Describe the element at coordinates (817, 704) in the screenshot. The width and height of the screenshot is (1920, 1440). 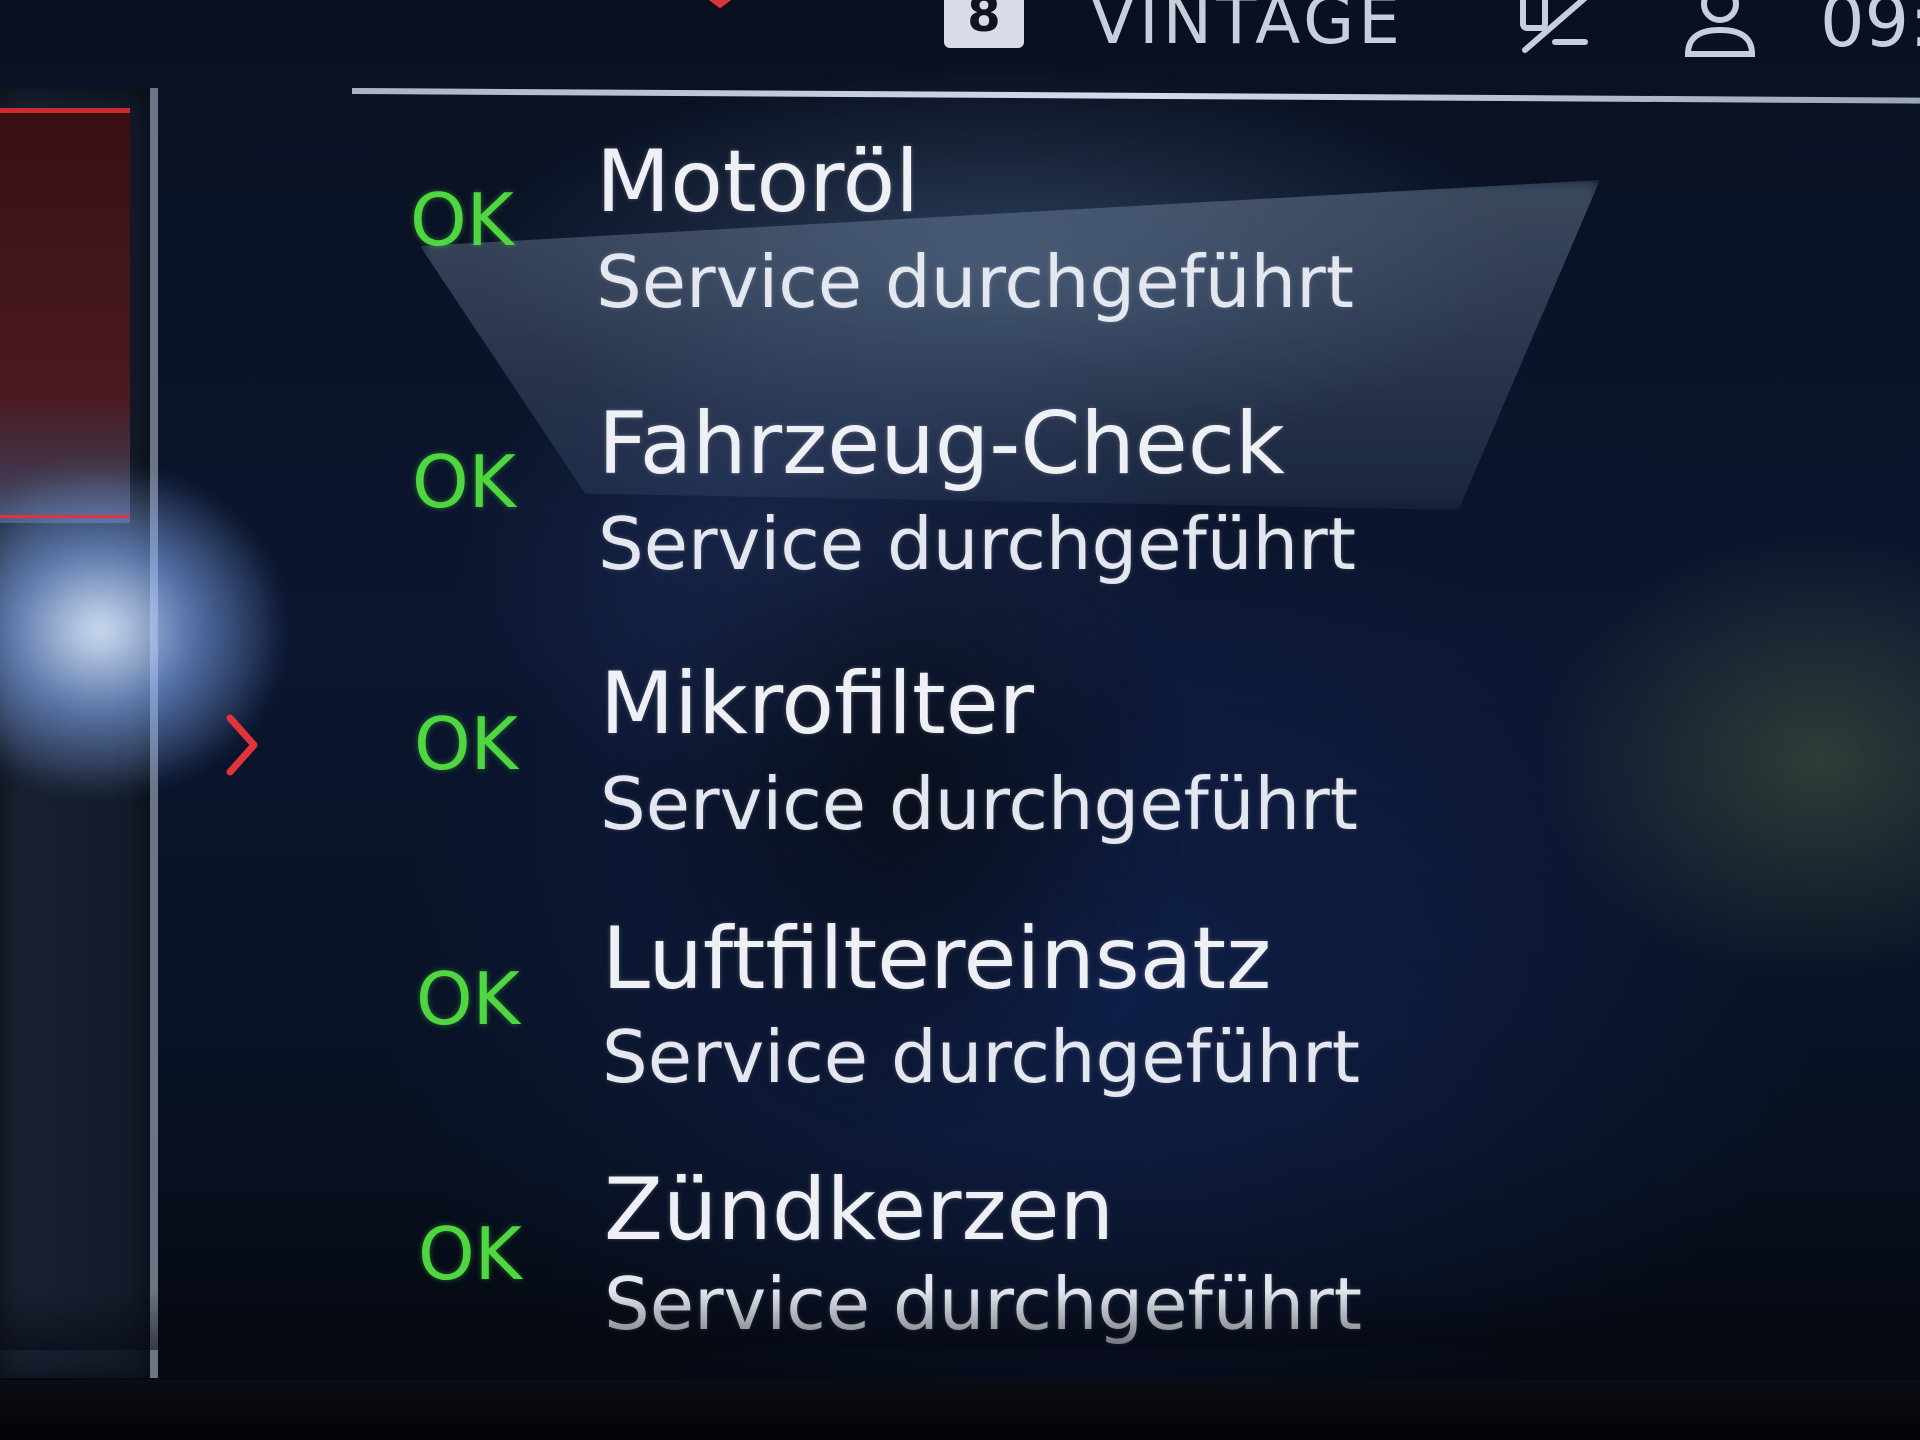
I see `service-item-title: Mikrofilter` at that location.